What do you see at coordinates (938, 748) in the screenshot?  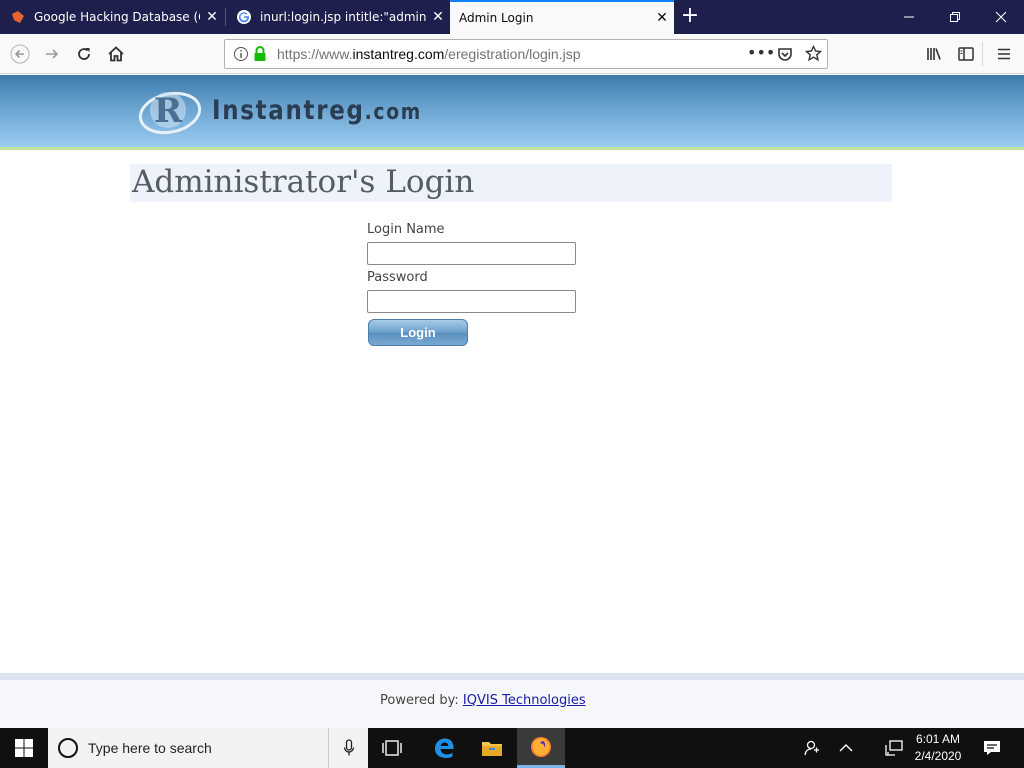 I see `system-clock: 6:01 AM 2/4/2020` at bounding box center [938, 748].